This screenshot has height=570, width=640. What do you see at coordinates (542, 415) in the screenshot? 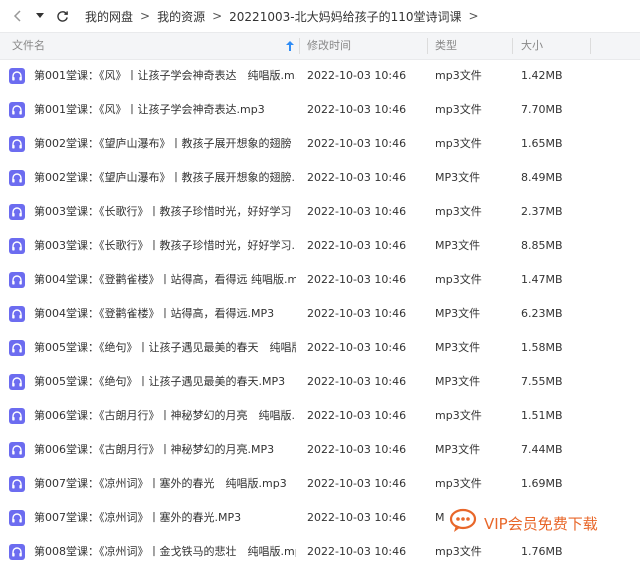
I see `file-size: 1.51MB` at bounding box center [542, 415].